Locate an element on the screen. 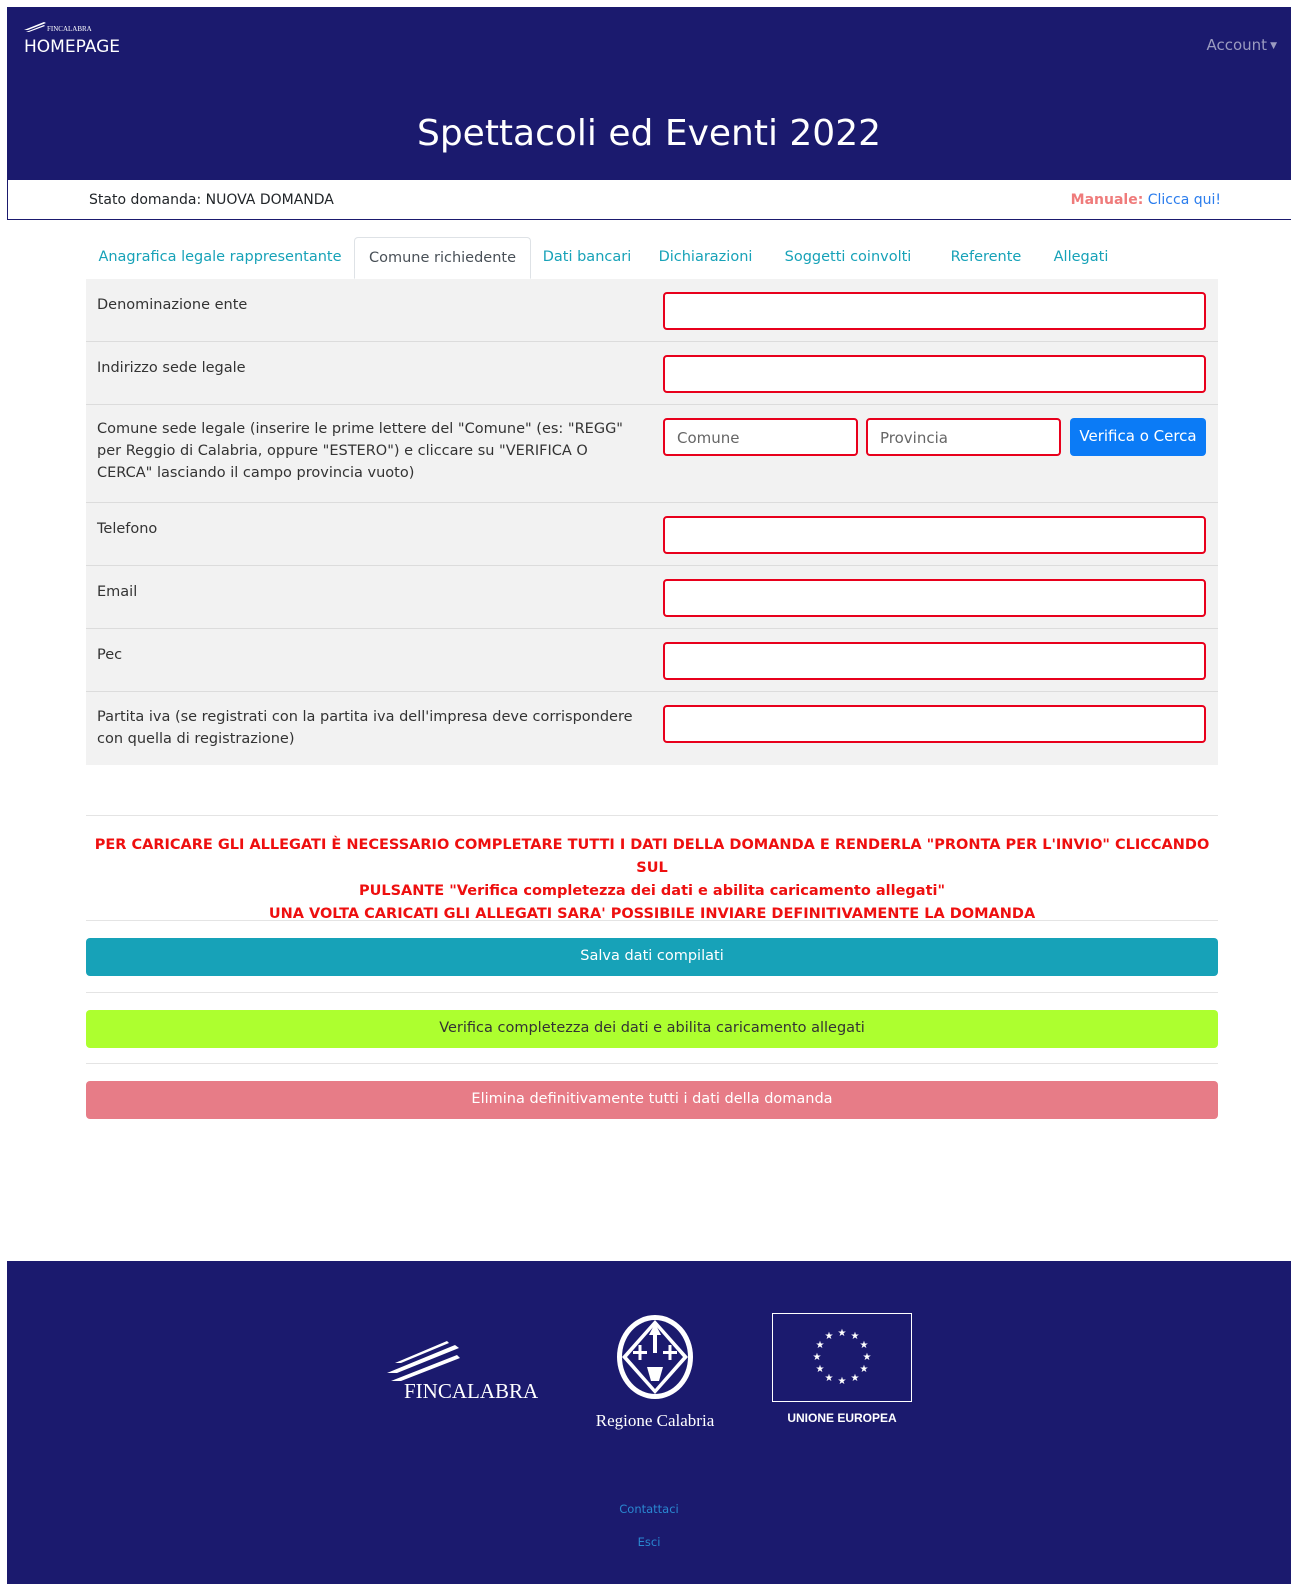 Image resolution: width=1291 pixels, height=1584 pixels. regione-calabria-text: Regione Calabria is located at coordinates (655, 1420).